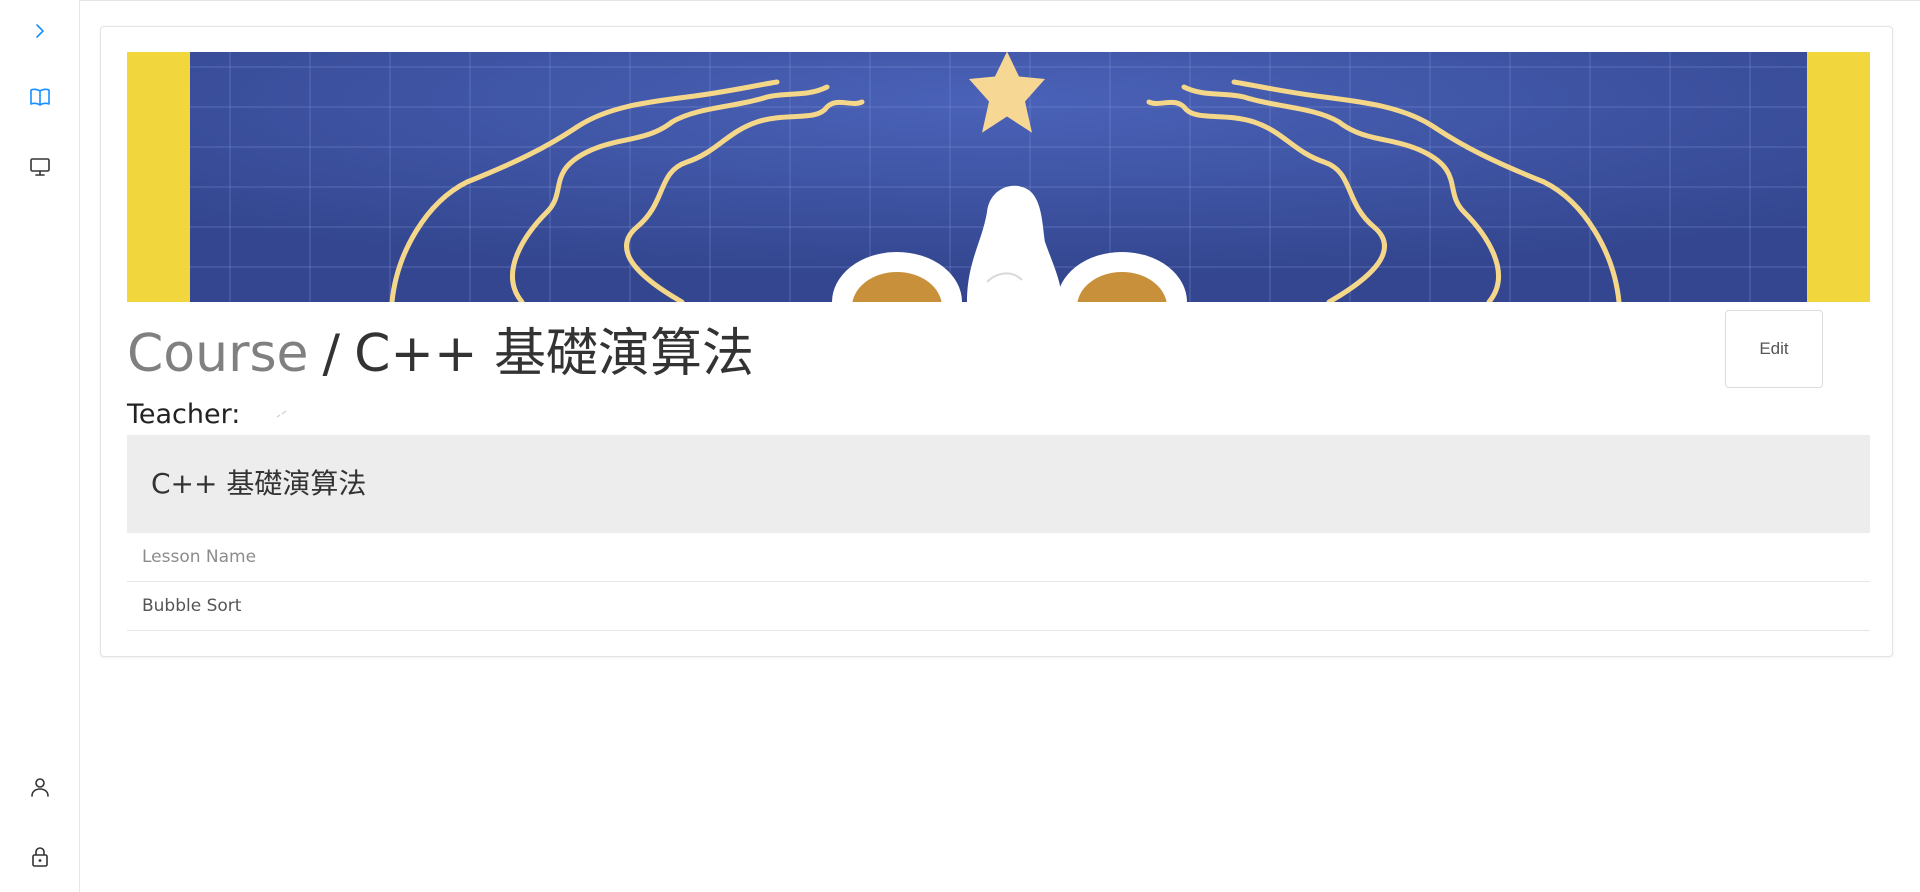 This screenshot has width=1920, height=892. I want to click on monitor-icon, so click(40, 167).